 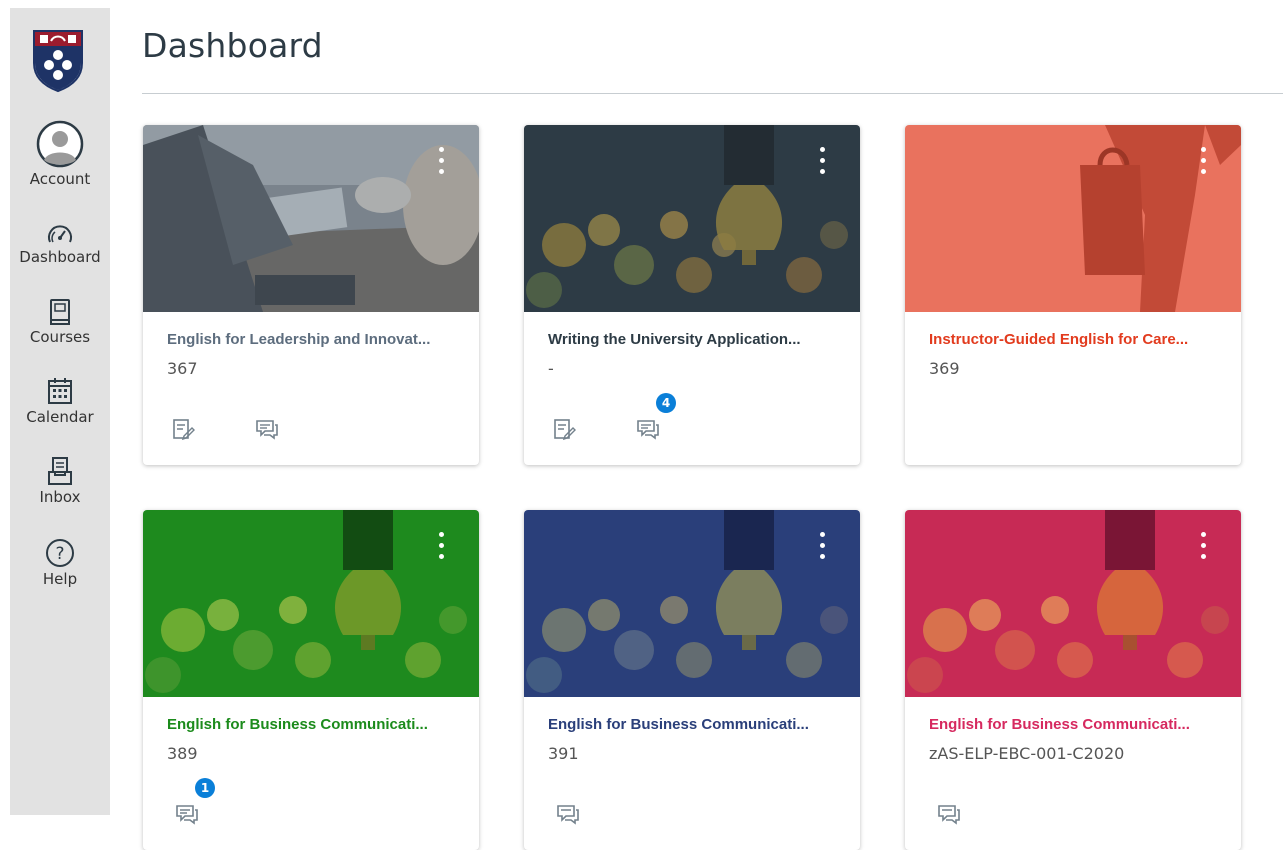 What do you see at coordinates (60, 579) in the screenshot?
I see `nav-label-help: Help` at bounding box center [60, 579].